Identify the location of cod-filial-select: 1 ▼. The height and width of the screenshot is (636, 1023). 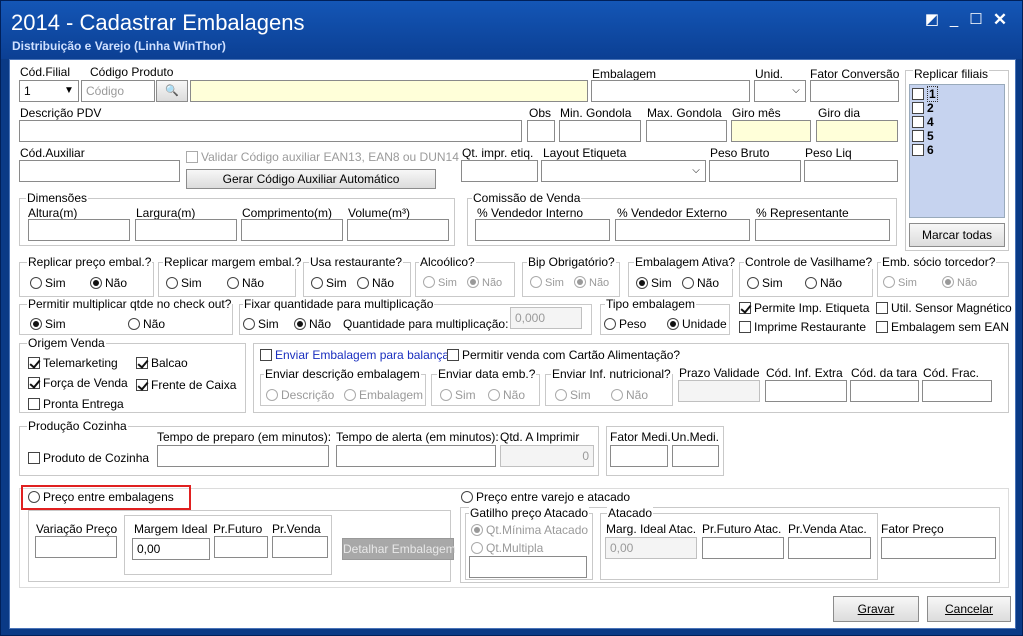
(49, 91).